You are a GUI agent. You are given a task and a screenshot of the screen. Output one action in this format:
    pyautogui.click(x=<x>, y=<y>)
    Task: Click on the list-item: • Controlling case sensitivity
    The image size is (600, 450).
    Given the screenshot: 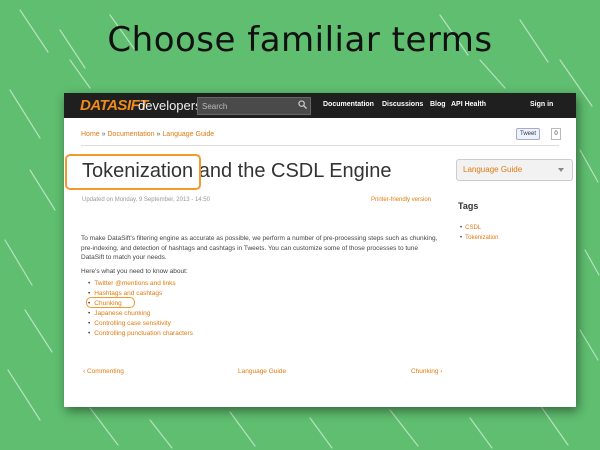 What is the action you would take?
    pyautogui.click(x=140, y=324)
    